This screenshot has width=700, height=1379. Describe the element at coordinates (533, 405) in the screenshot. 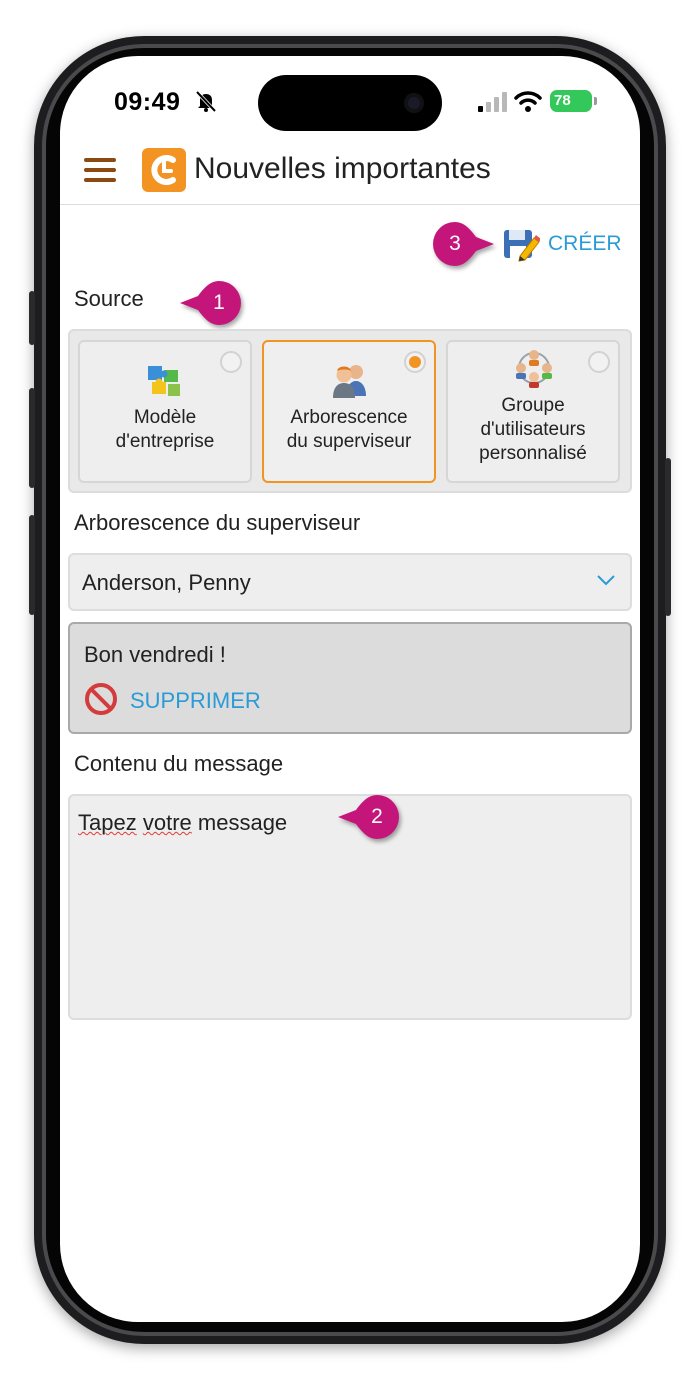

I see `source-option-label: Groupe` at that location.